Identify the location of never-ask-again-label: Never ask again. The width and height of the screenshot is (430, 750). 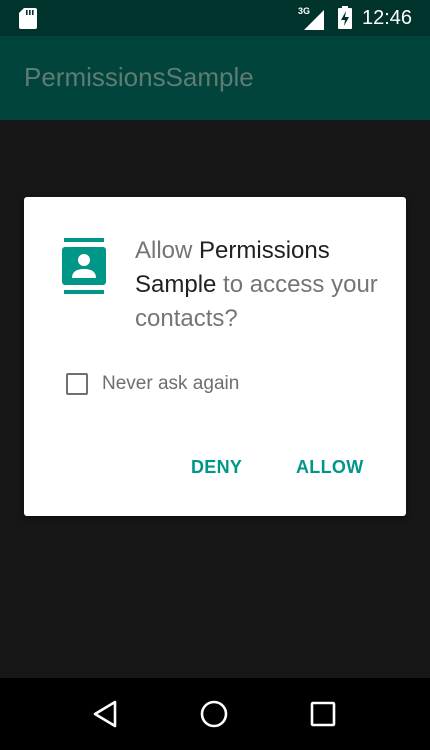
(171, 383).